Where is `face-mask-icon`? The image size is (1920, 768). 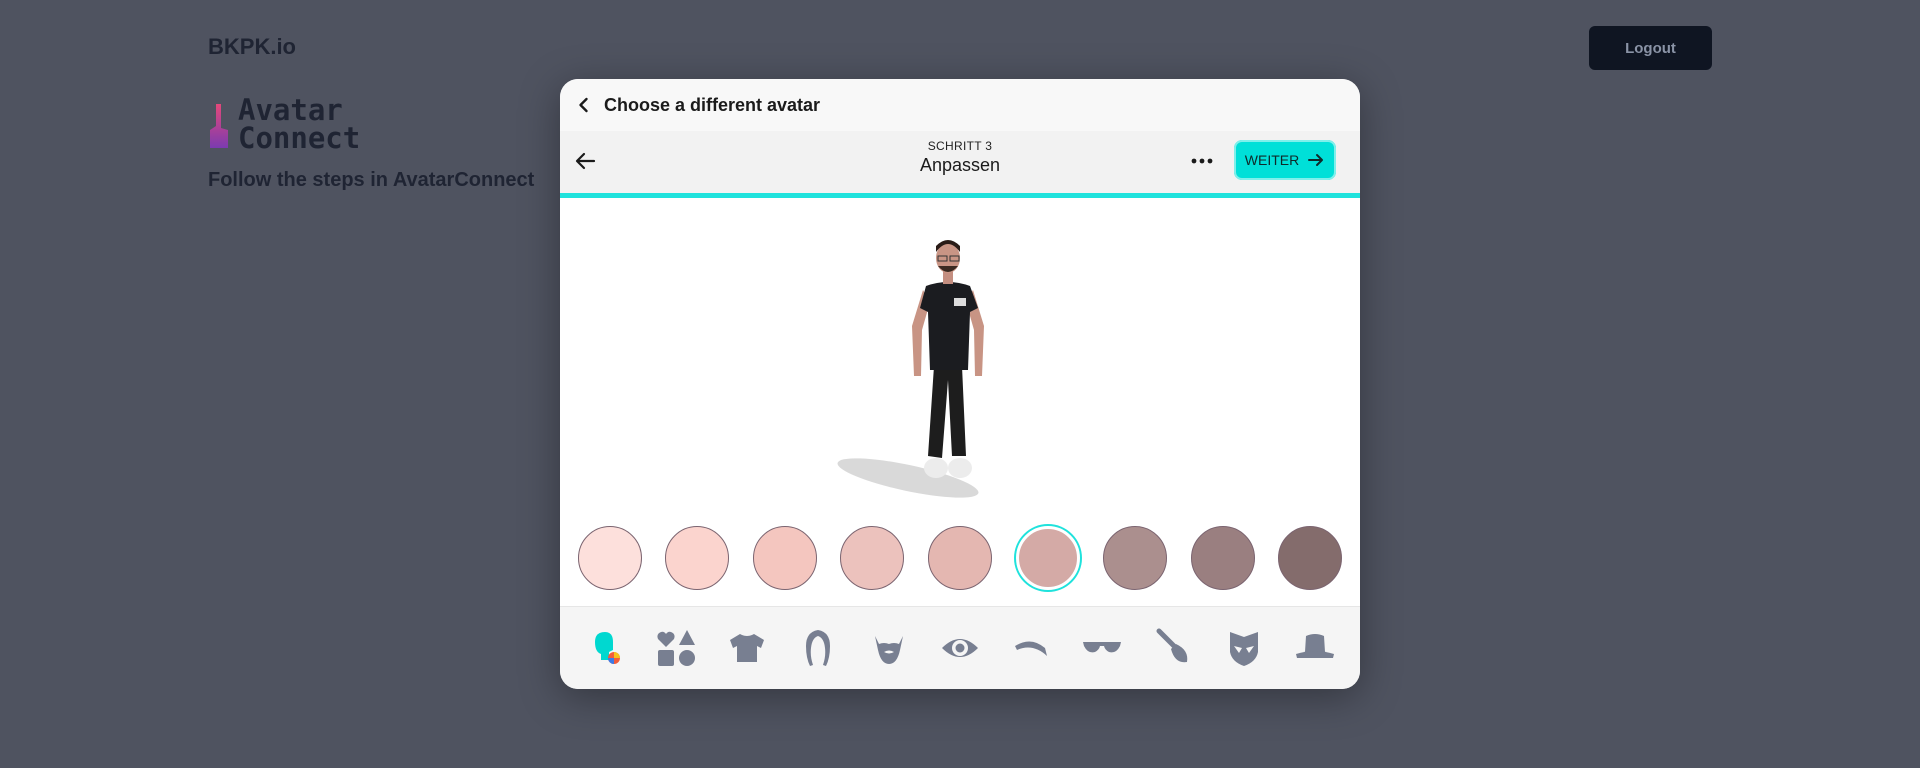 face-mask-icon is located at coordinates (1244, 648).